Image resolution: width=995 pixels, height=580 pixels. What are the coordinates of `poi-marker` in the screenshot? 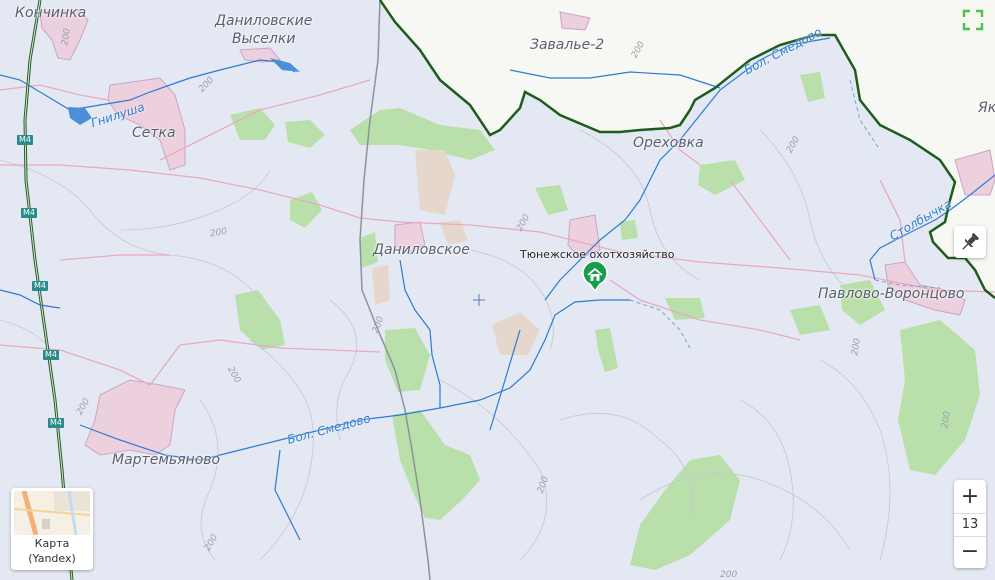 It's located at (595, 276).